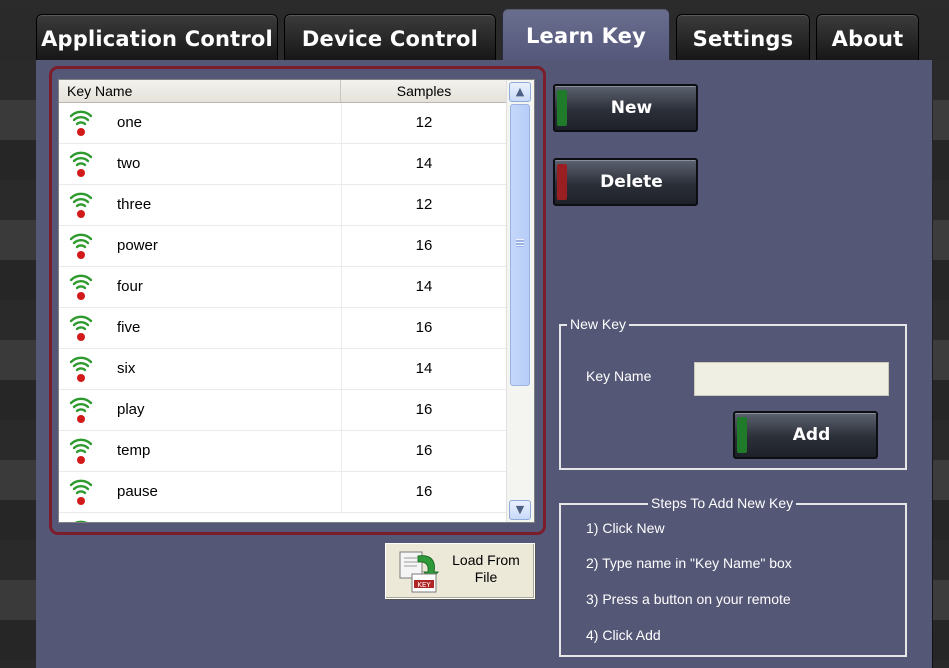  What do you see at coordinates (282, 517) in the screenshot?
I see `list-item-partial` at bounding box center [282, 517].